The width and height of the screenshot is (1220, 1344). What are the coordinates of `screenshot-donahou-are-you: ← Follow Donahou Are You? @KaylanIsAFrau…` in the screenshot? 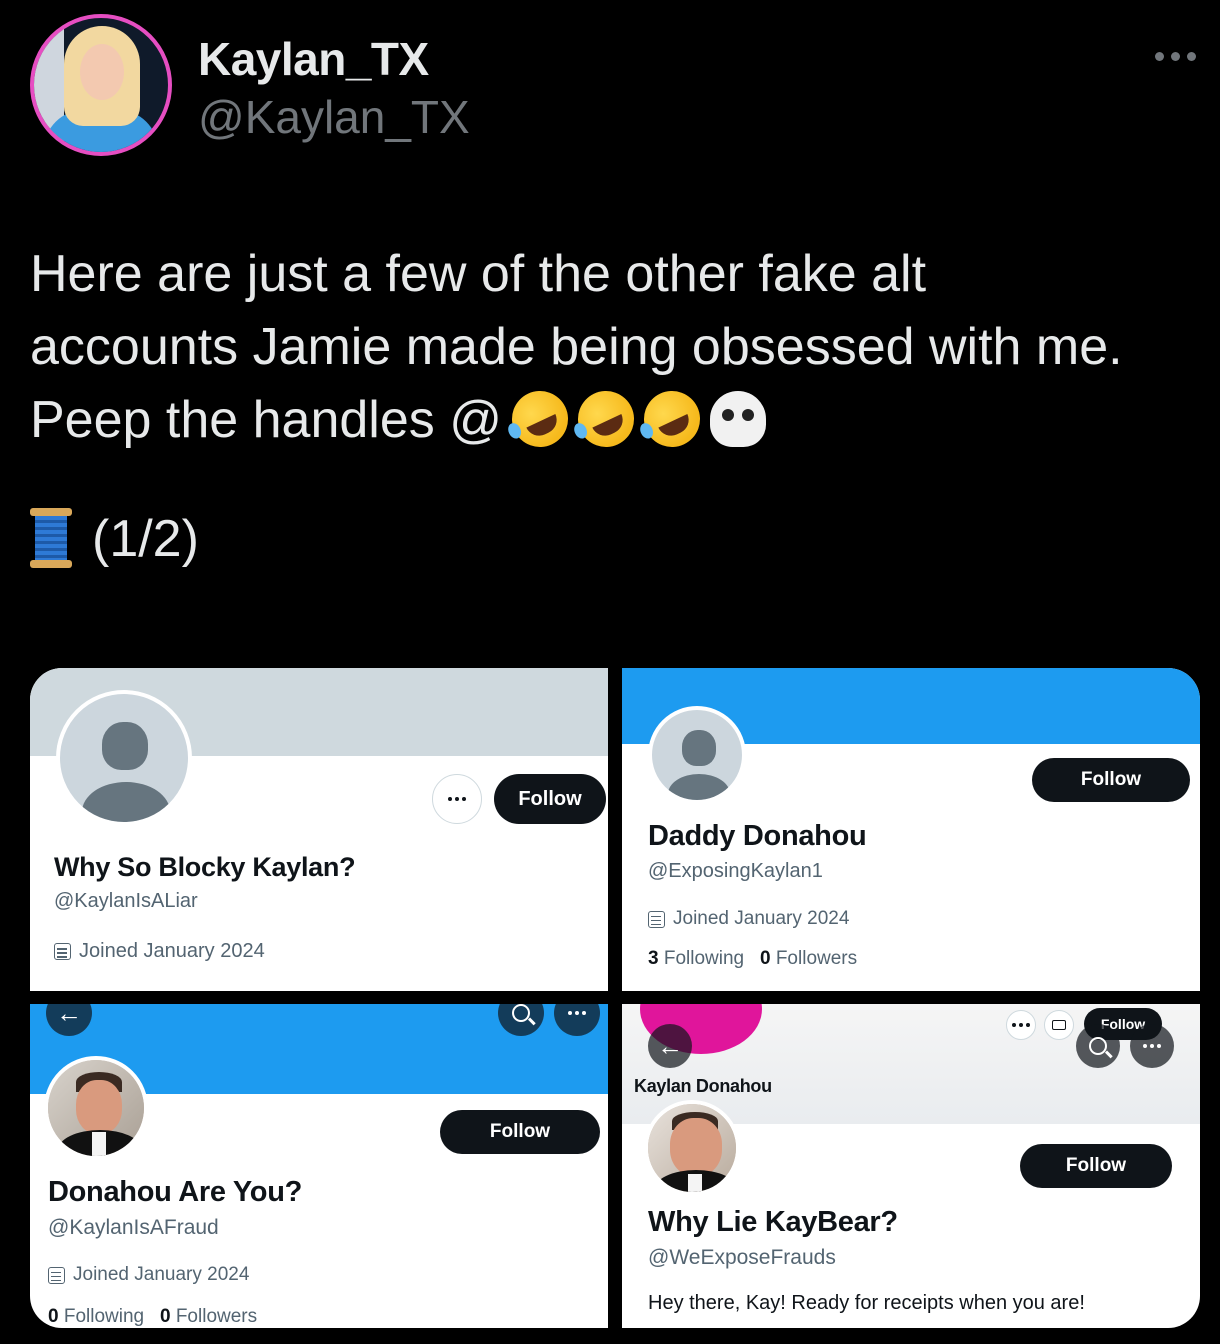 It's located at (319, 1166).